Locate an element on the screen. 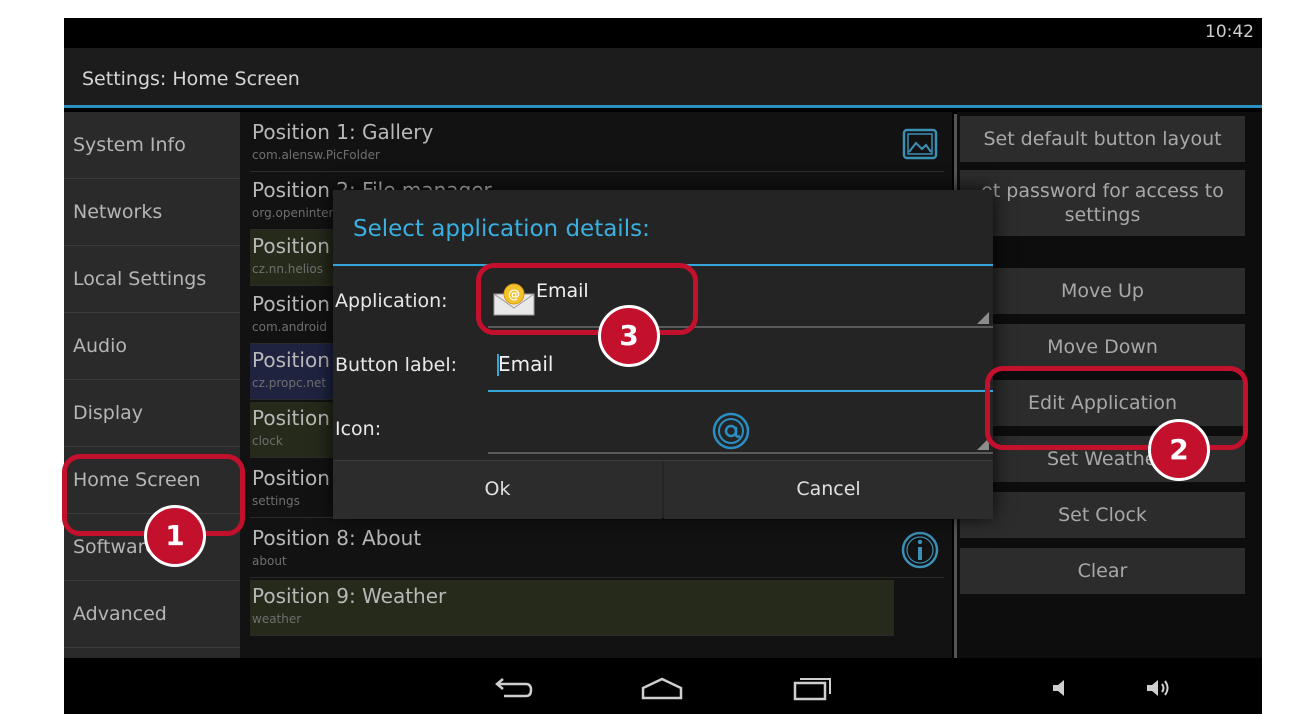  sidebar-item-networks: Networks is located at coordinates (152, 212).